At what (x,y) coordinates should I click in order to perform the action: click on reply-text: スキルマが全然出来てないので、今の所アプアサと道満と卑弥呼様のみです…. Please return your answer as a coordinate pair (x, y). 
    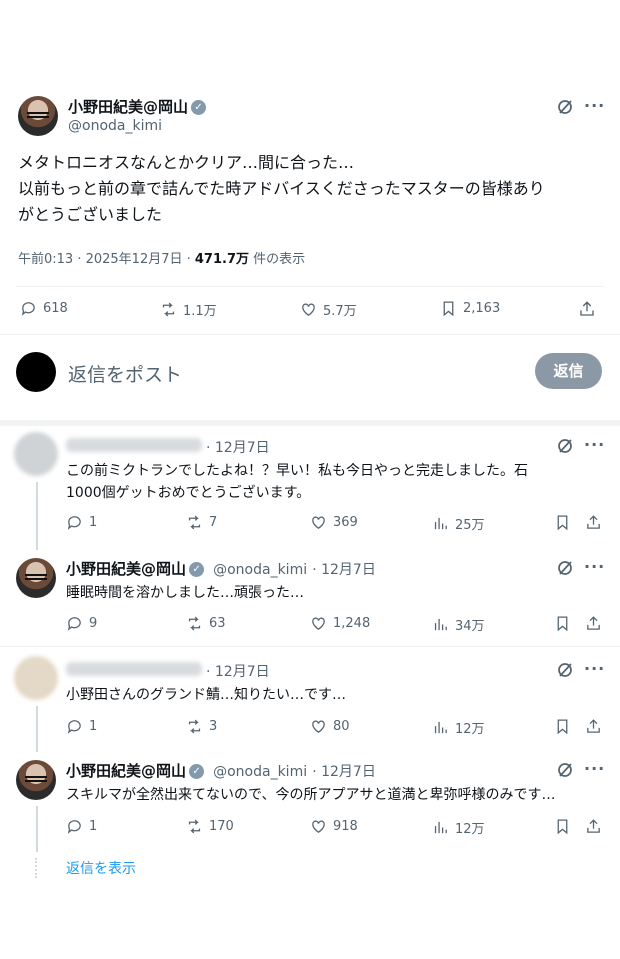
    Looking at the image, I should click on (311, 795).